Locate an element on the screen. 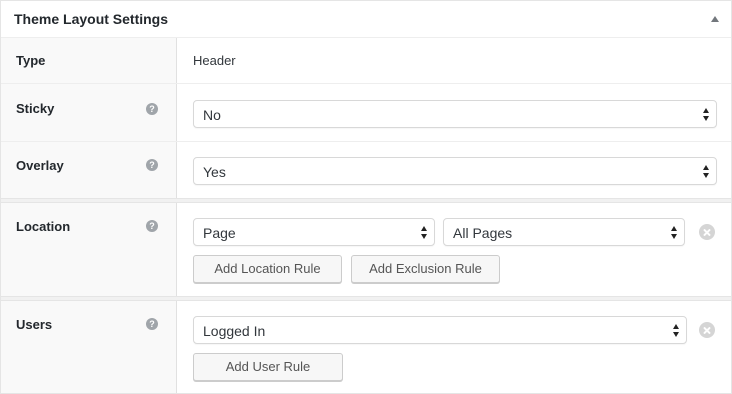 The width and height of the screenshot is (732, 394). users-select-value: Logged In is located at coordinates (234, 331).